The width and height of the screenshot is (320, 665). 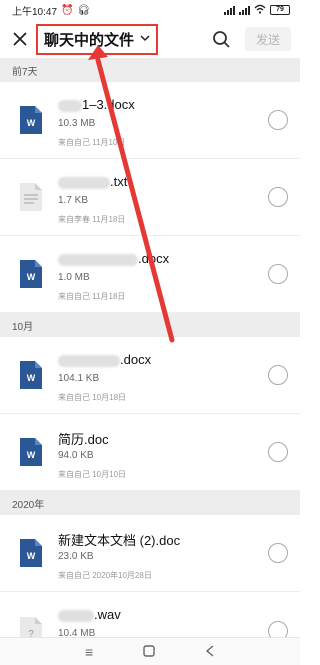 What do you see at coordinates (74, 277) in the screenshot?
I see `file-size: 1.0 MB` at bounding box center [74, 277].